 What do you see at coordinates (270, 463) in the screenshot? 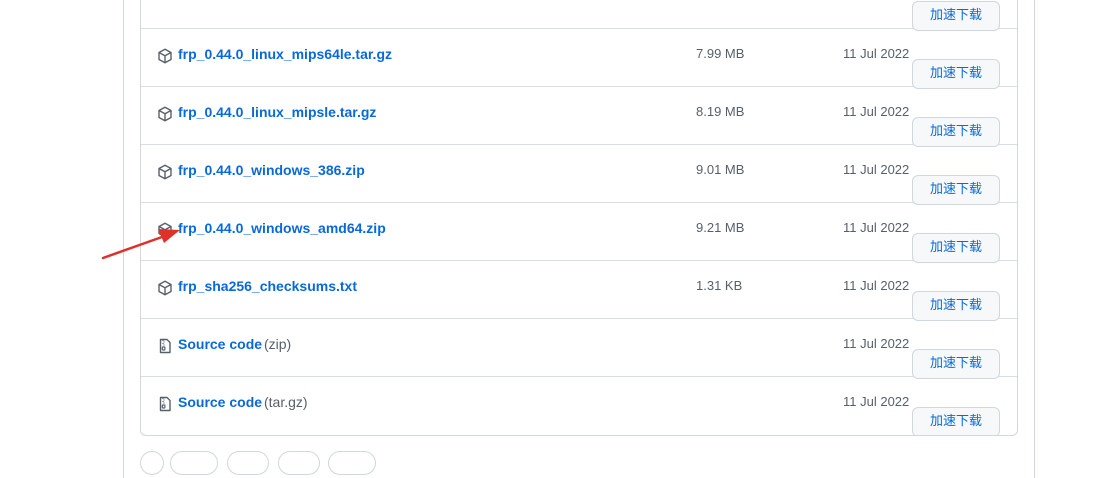
I see `reaction-bar` at bounding box center [270, 463].